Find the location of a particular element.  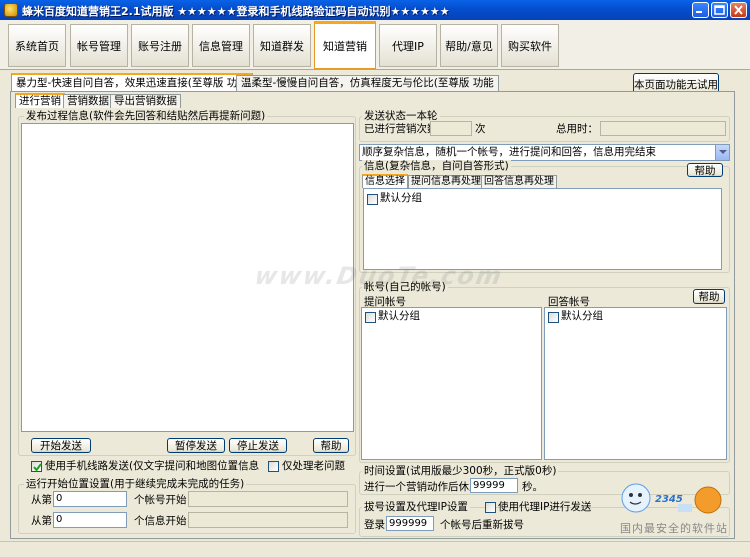

phone-line-checkbox is located at coordinates (36, 466).